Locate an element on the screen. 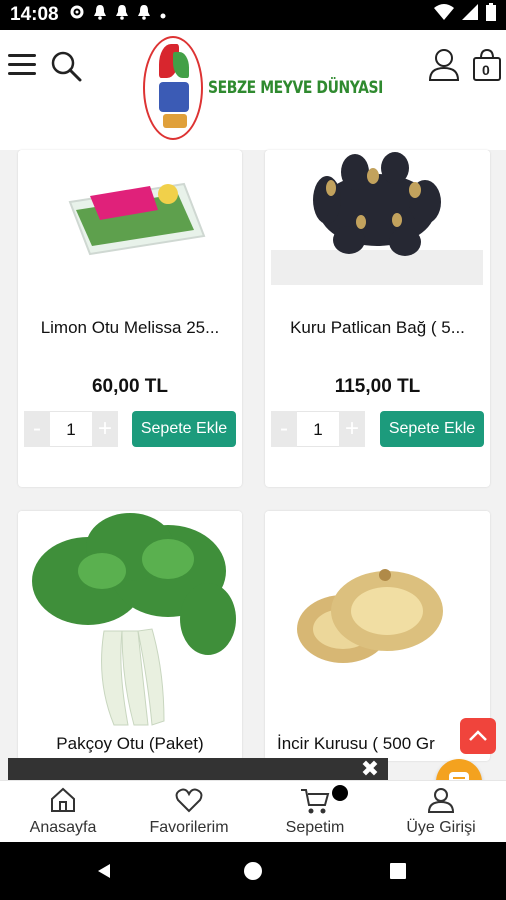 The height and width of the screenshot is (900, 506). home-nav-icon is located at coordinates (253, 871).